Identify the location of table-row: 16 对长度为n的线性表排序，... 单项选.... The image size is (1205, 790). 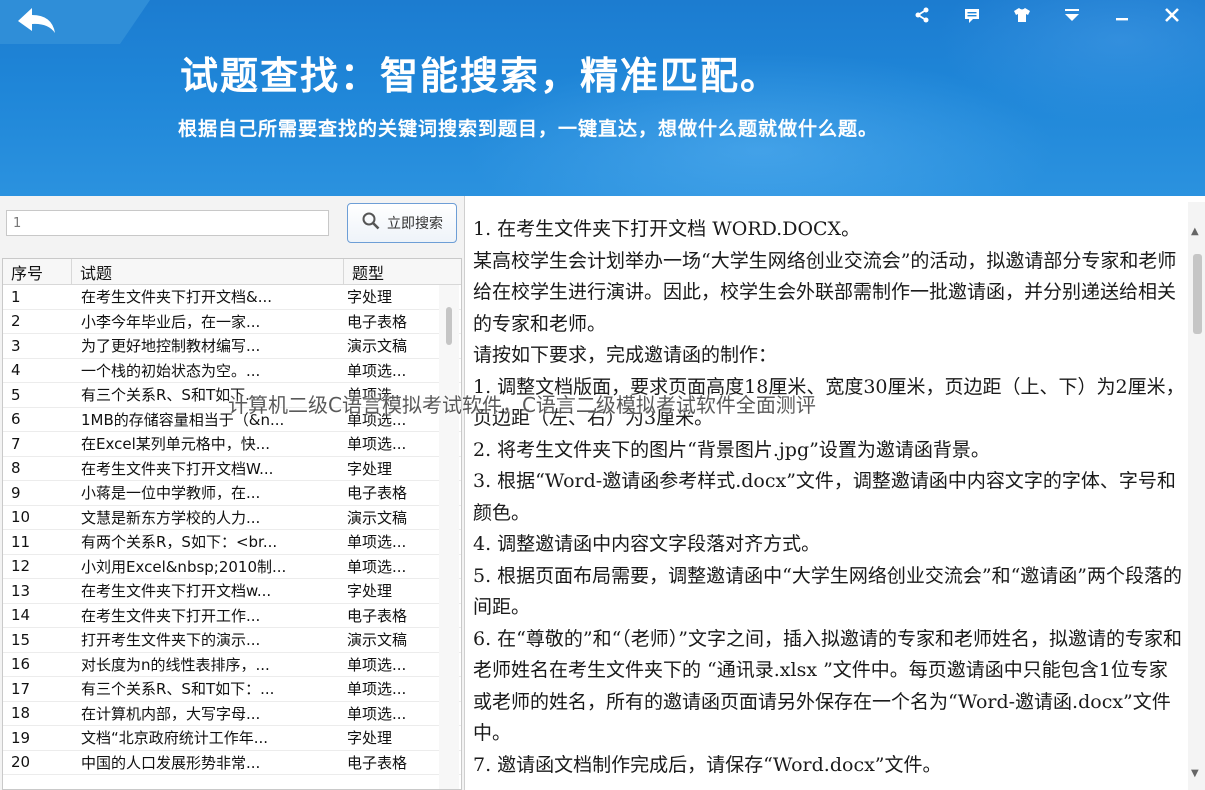
(232, 665).